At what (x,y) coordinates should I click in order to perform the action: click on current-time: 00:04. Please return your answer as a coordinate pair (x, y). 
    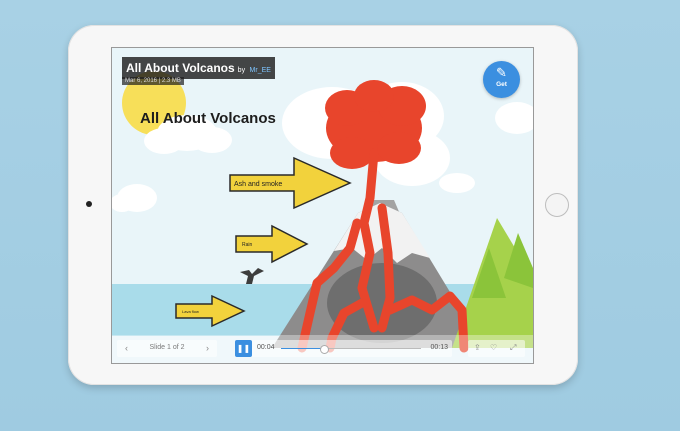
    Looking at the image, I should click on (266, 347).